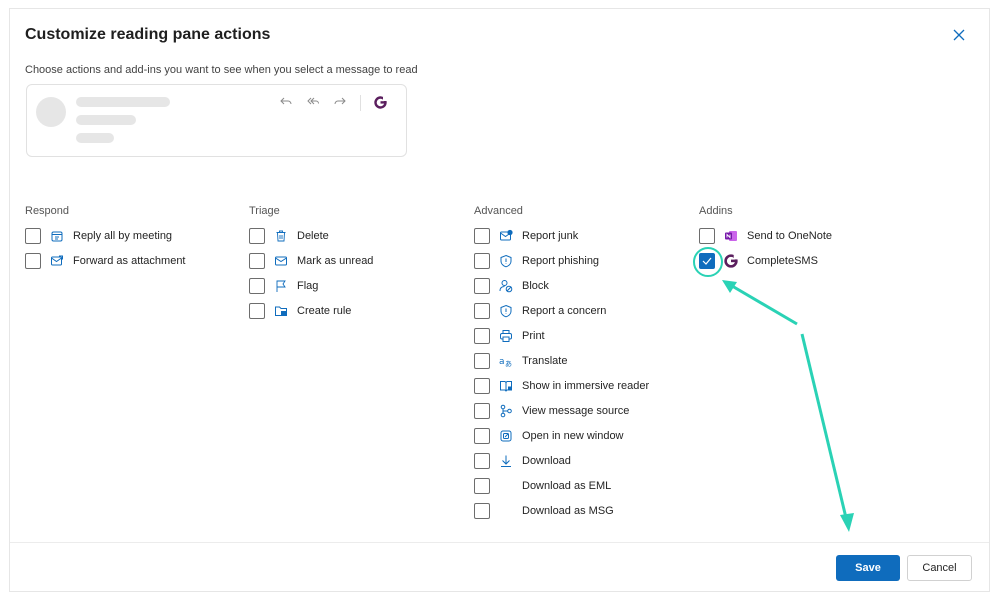  What do you see at coordinates (707, 261) in the screenshot?
I see `checkbox-checked` at bounding box center [707, 261].